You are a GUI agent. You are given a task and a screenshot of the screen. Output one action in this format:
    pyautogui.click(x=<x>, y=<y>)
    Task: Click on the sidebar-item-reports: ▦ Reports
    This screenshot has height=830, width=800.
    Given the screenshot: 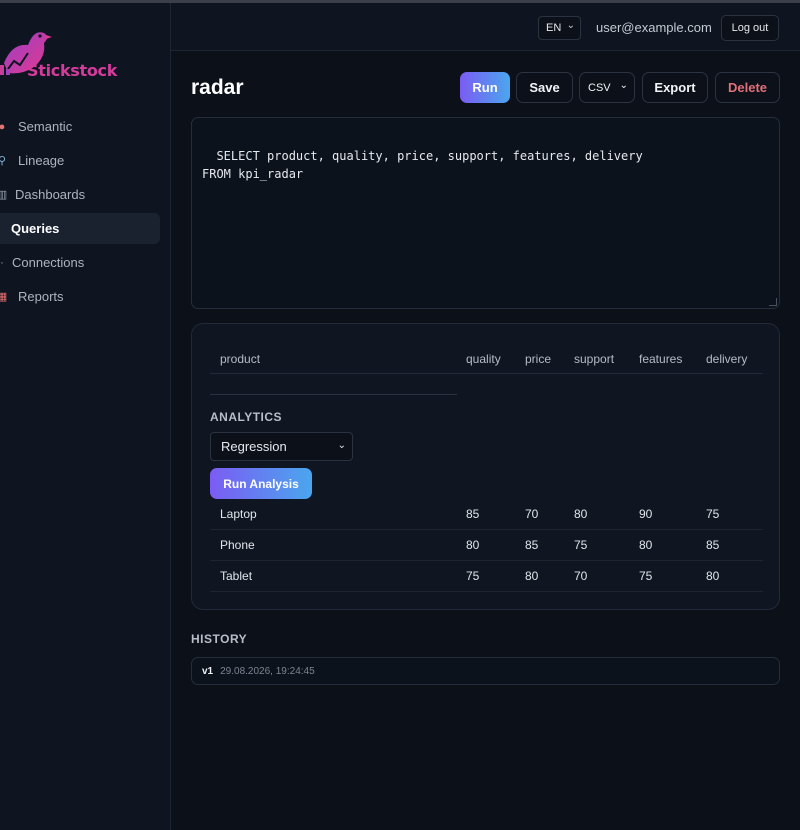 What is the action you would take?
    pyautogui.click(x=80, y=296)
    